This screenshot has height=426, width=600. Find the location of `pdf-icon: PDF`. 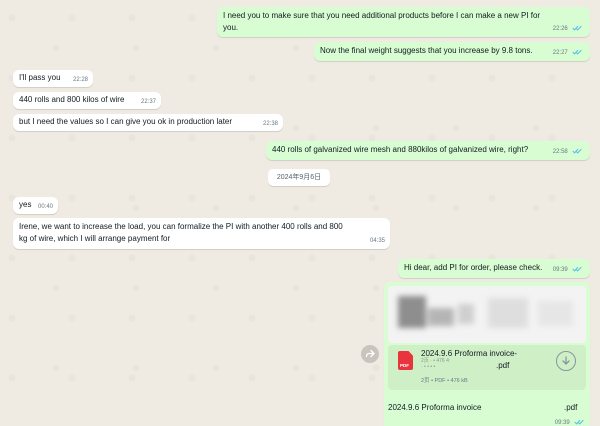

pdf-icon: PDF is located at coordinates (405, 360).